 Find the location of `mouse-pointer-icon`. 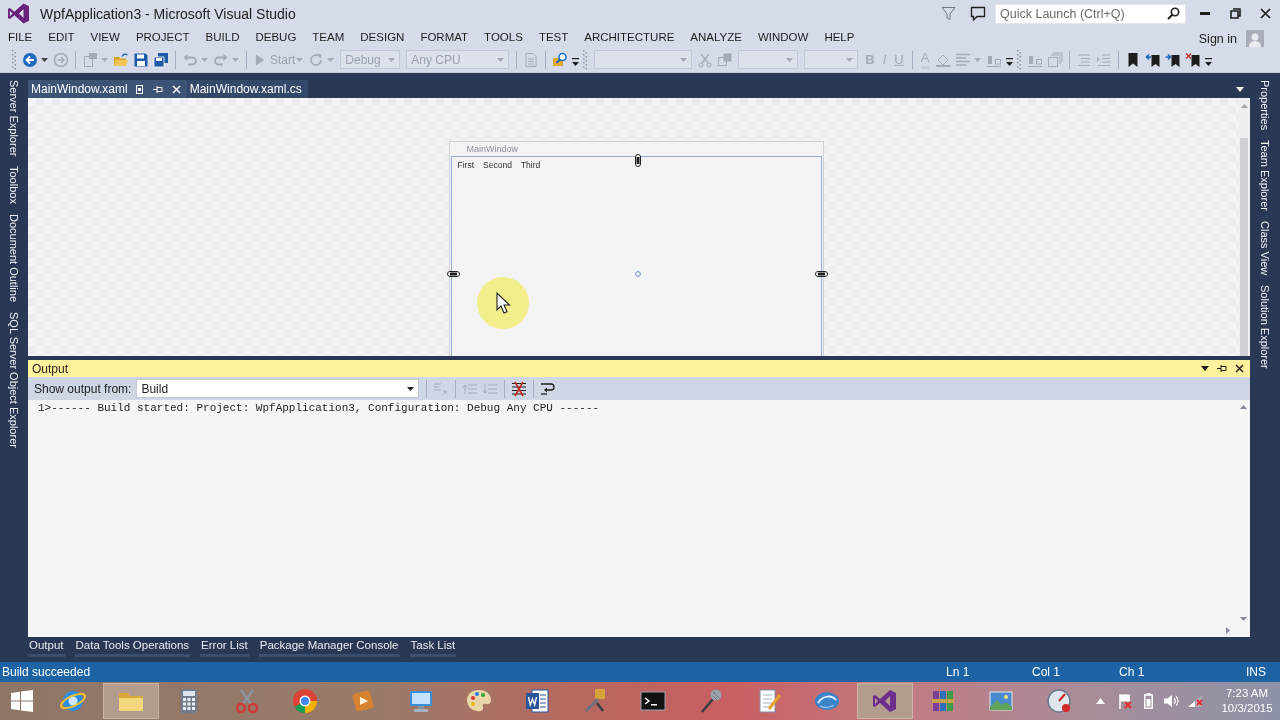

mouse-pointer-icon is located at coordinates (502, 303).